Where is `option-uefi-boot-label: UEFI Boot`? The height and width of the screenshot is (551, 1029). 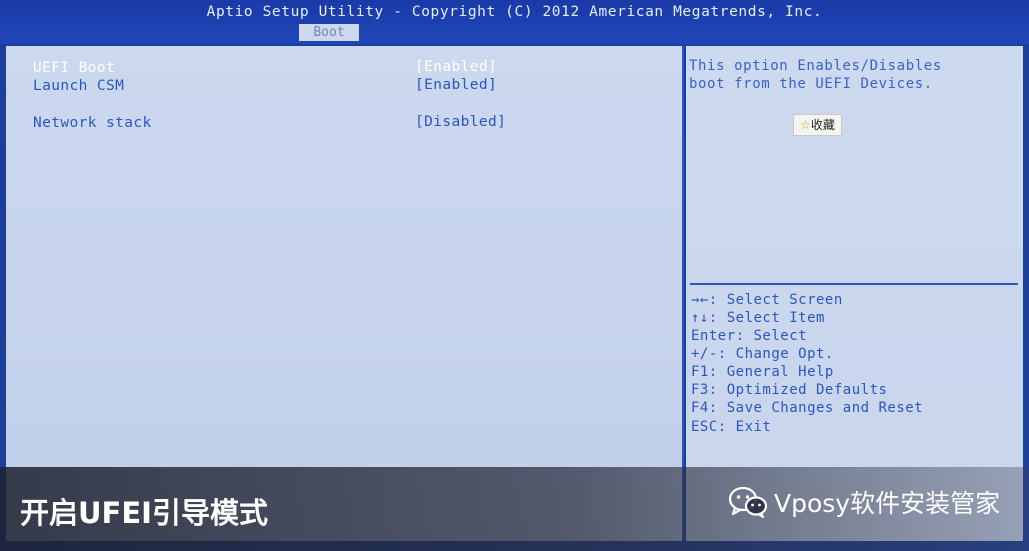 option-uefi-boot-label: UEFI Boot is located at coordinates (74, 68).